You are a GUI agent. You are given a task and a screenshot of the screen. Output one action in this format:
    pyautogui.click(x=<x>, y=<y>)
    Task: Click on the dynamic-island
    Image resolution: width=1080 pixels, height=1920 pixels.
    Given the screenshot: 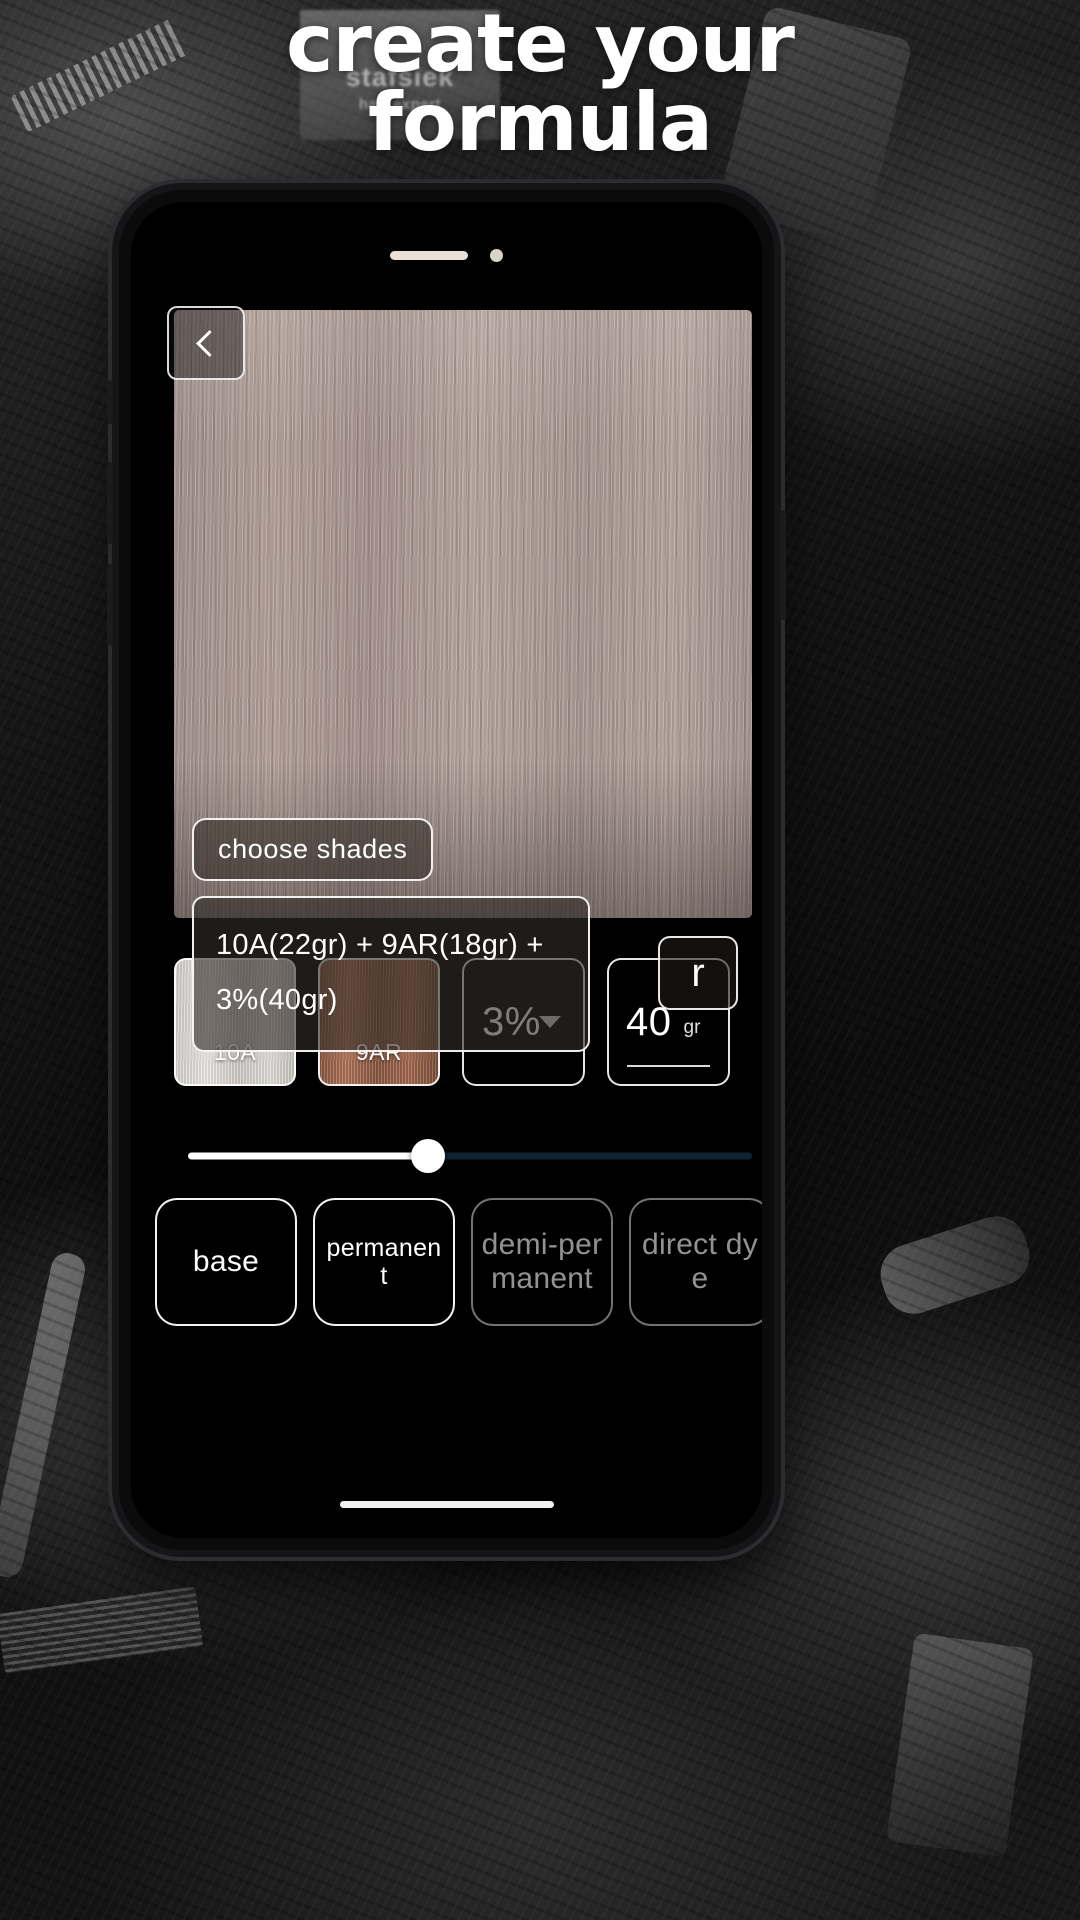 What is the action you would take?
    pyautogui.click(x=446, y=255)
    